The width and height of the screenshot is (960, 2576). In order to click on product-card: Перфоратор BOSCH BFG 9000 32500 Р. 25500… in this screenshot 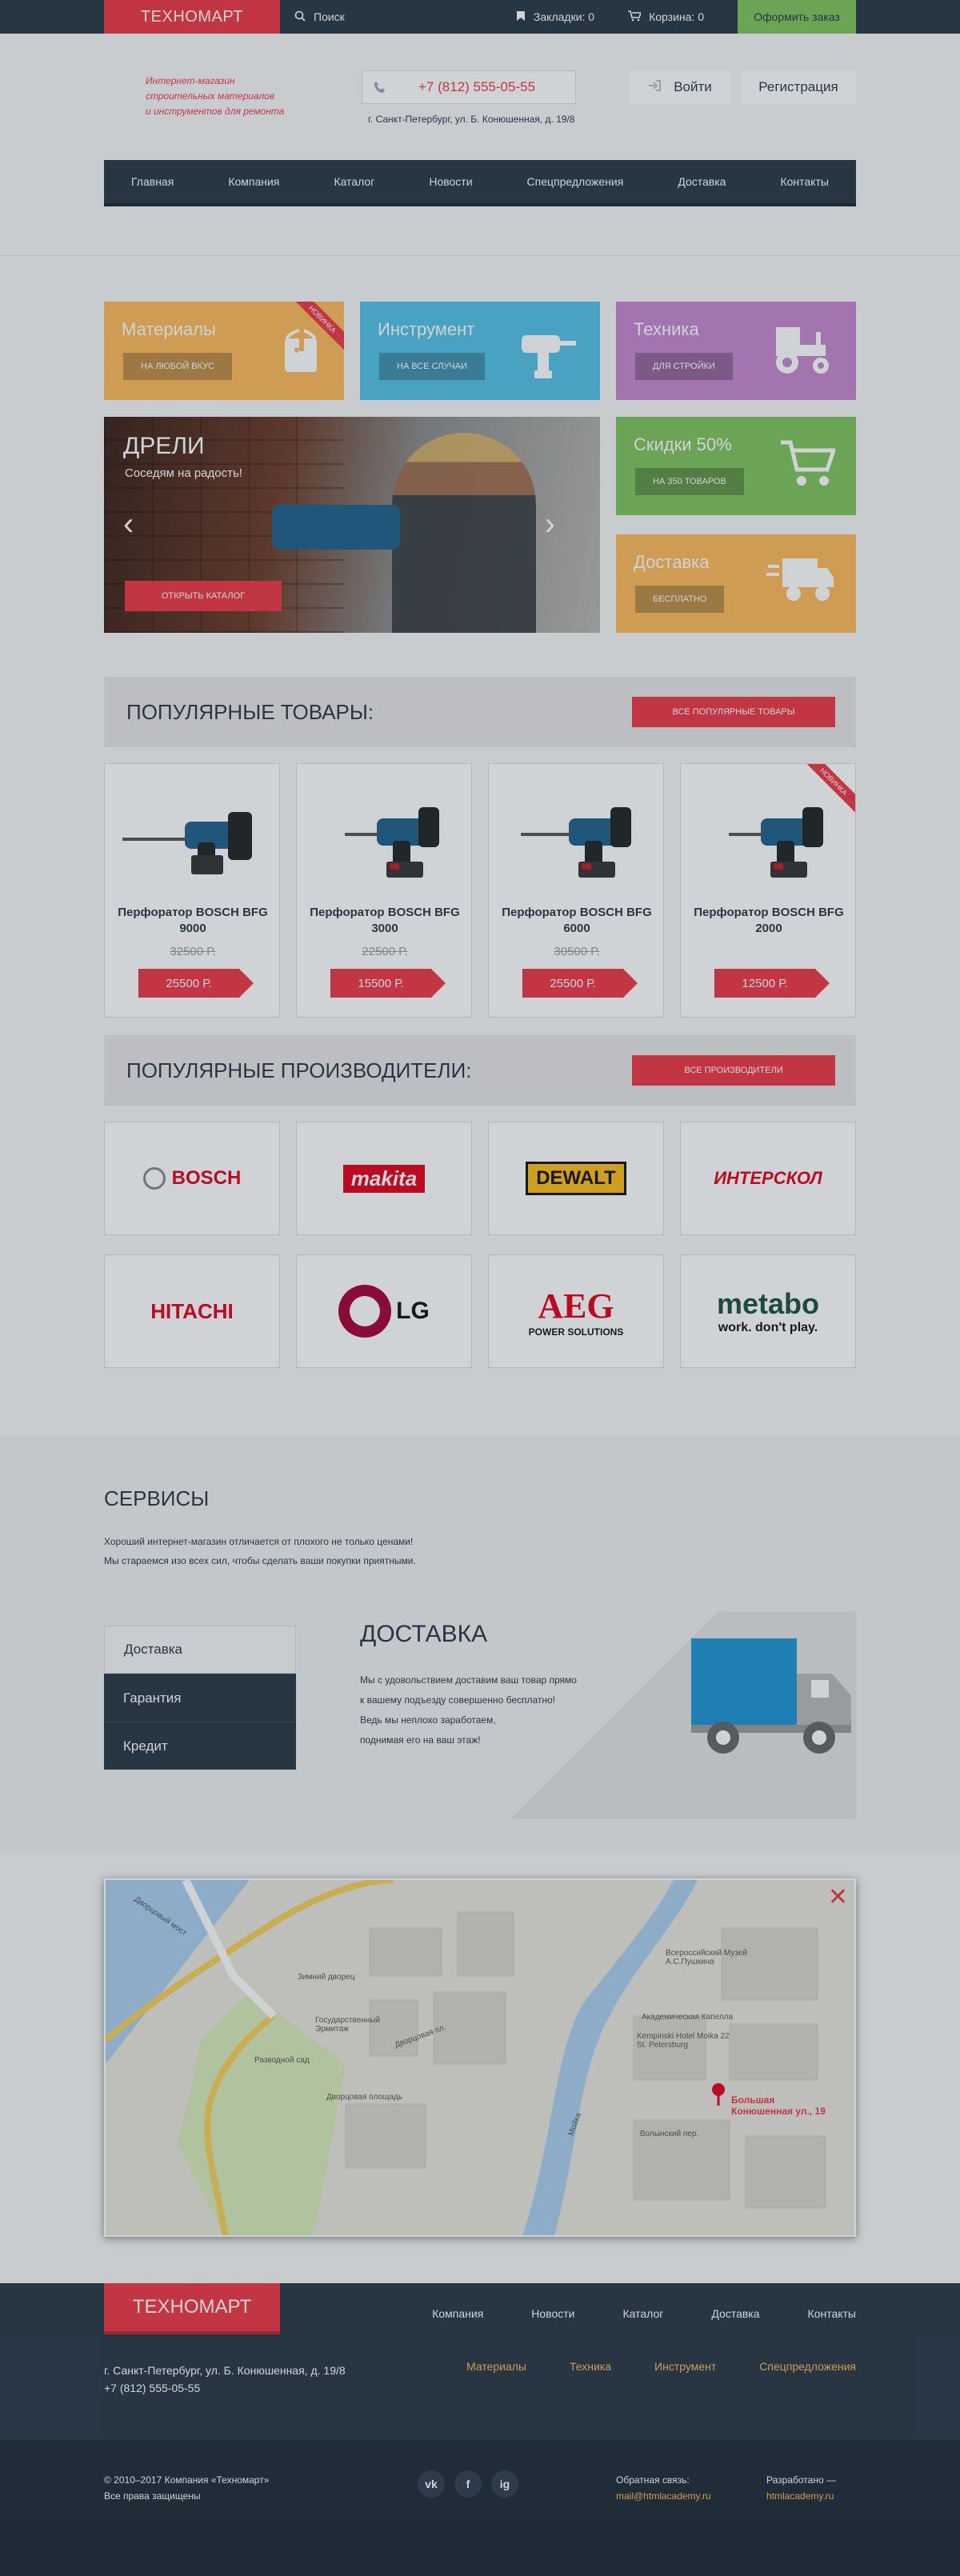, I will do `click(192, 890)`.